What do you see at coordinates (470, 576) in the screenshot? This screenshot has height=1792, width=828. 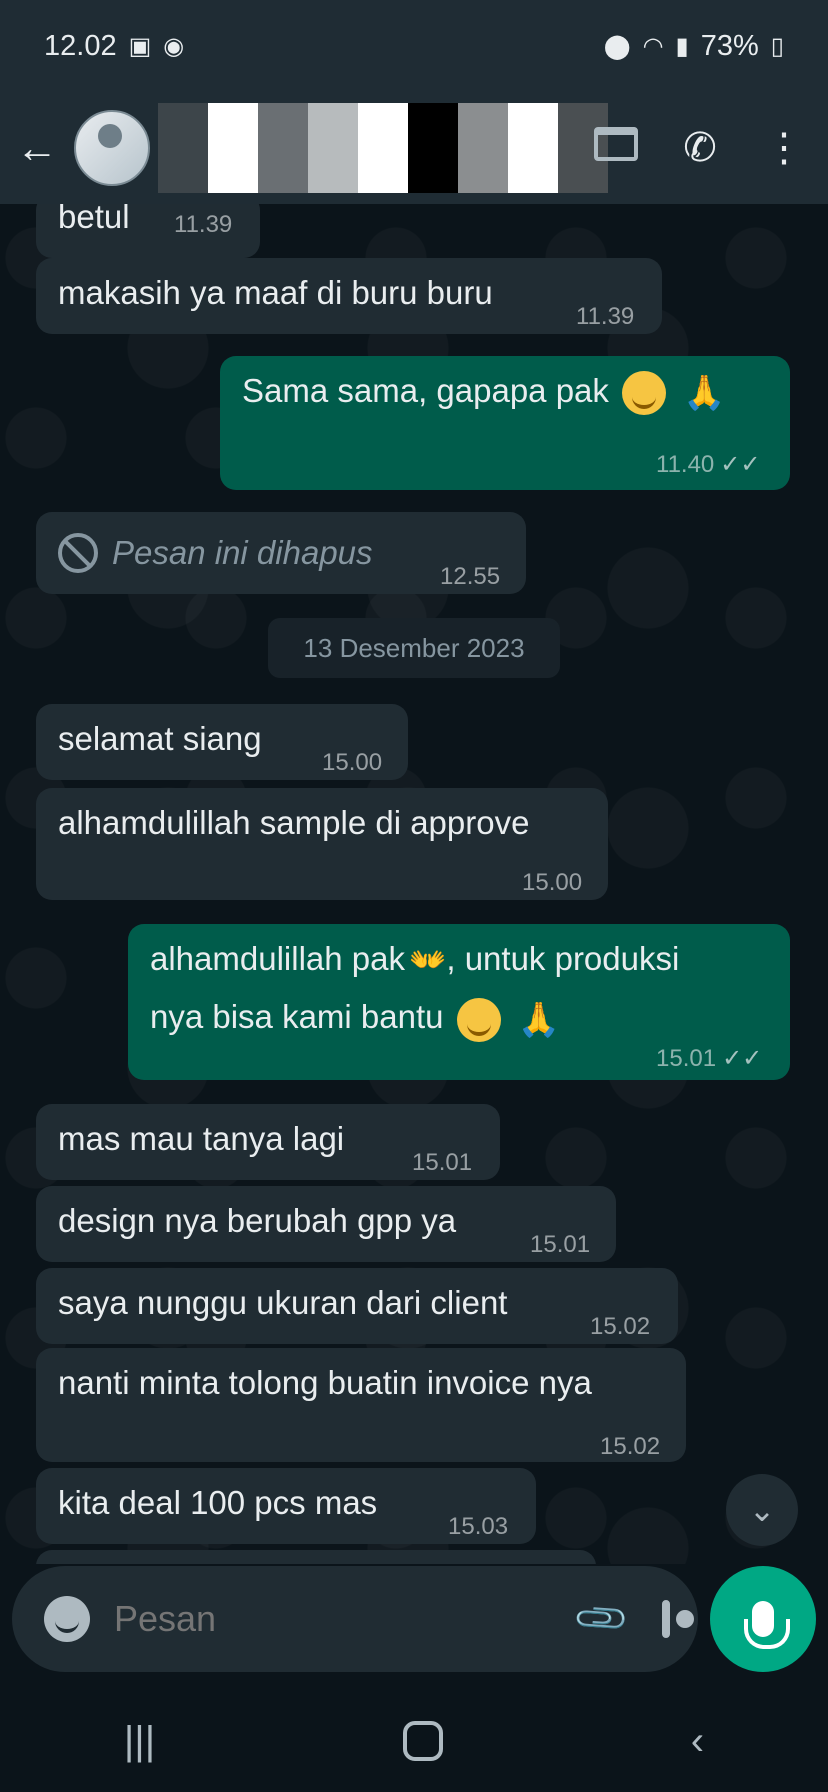 I see `message-time: 12.55` at bounding box center [470, 576].